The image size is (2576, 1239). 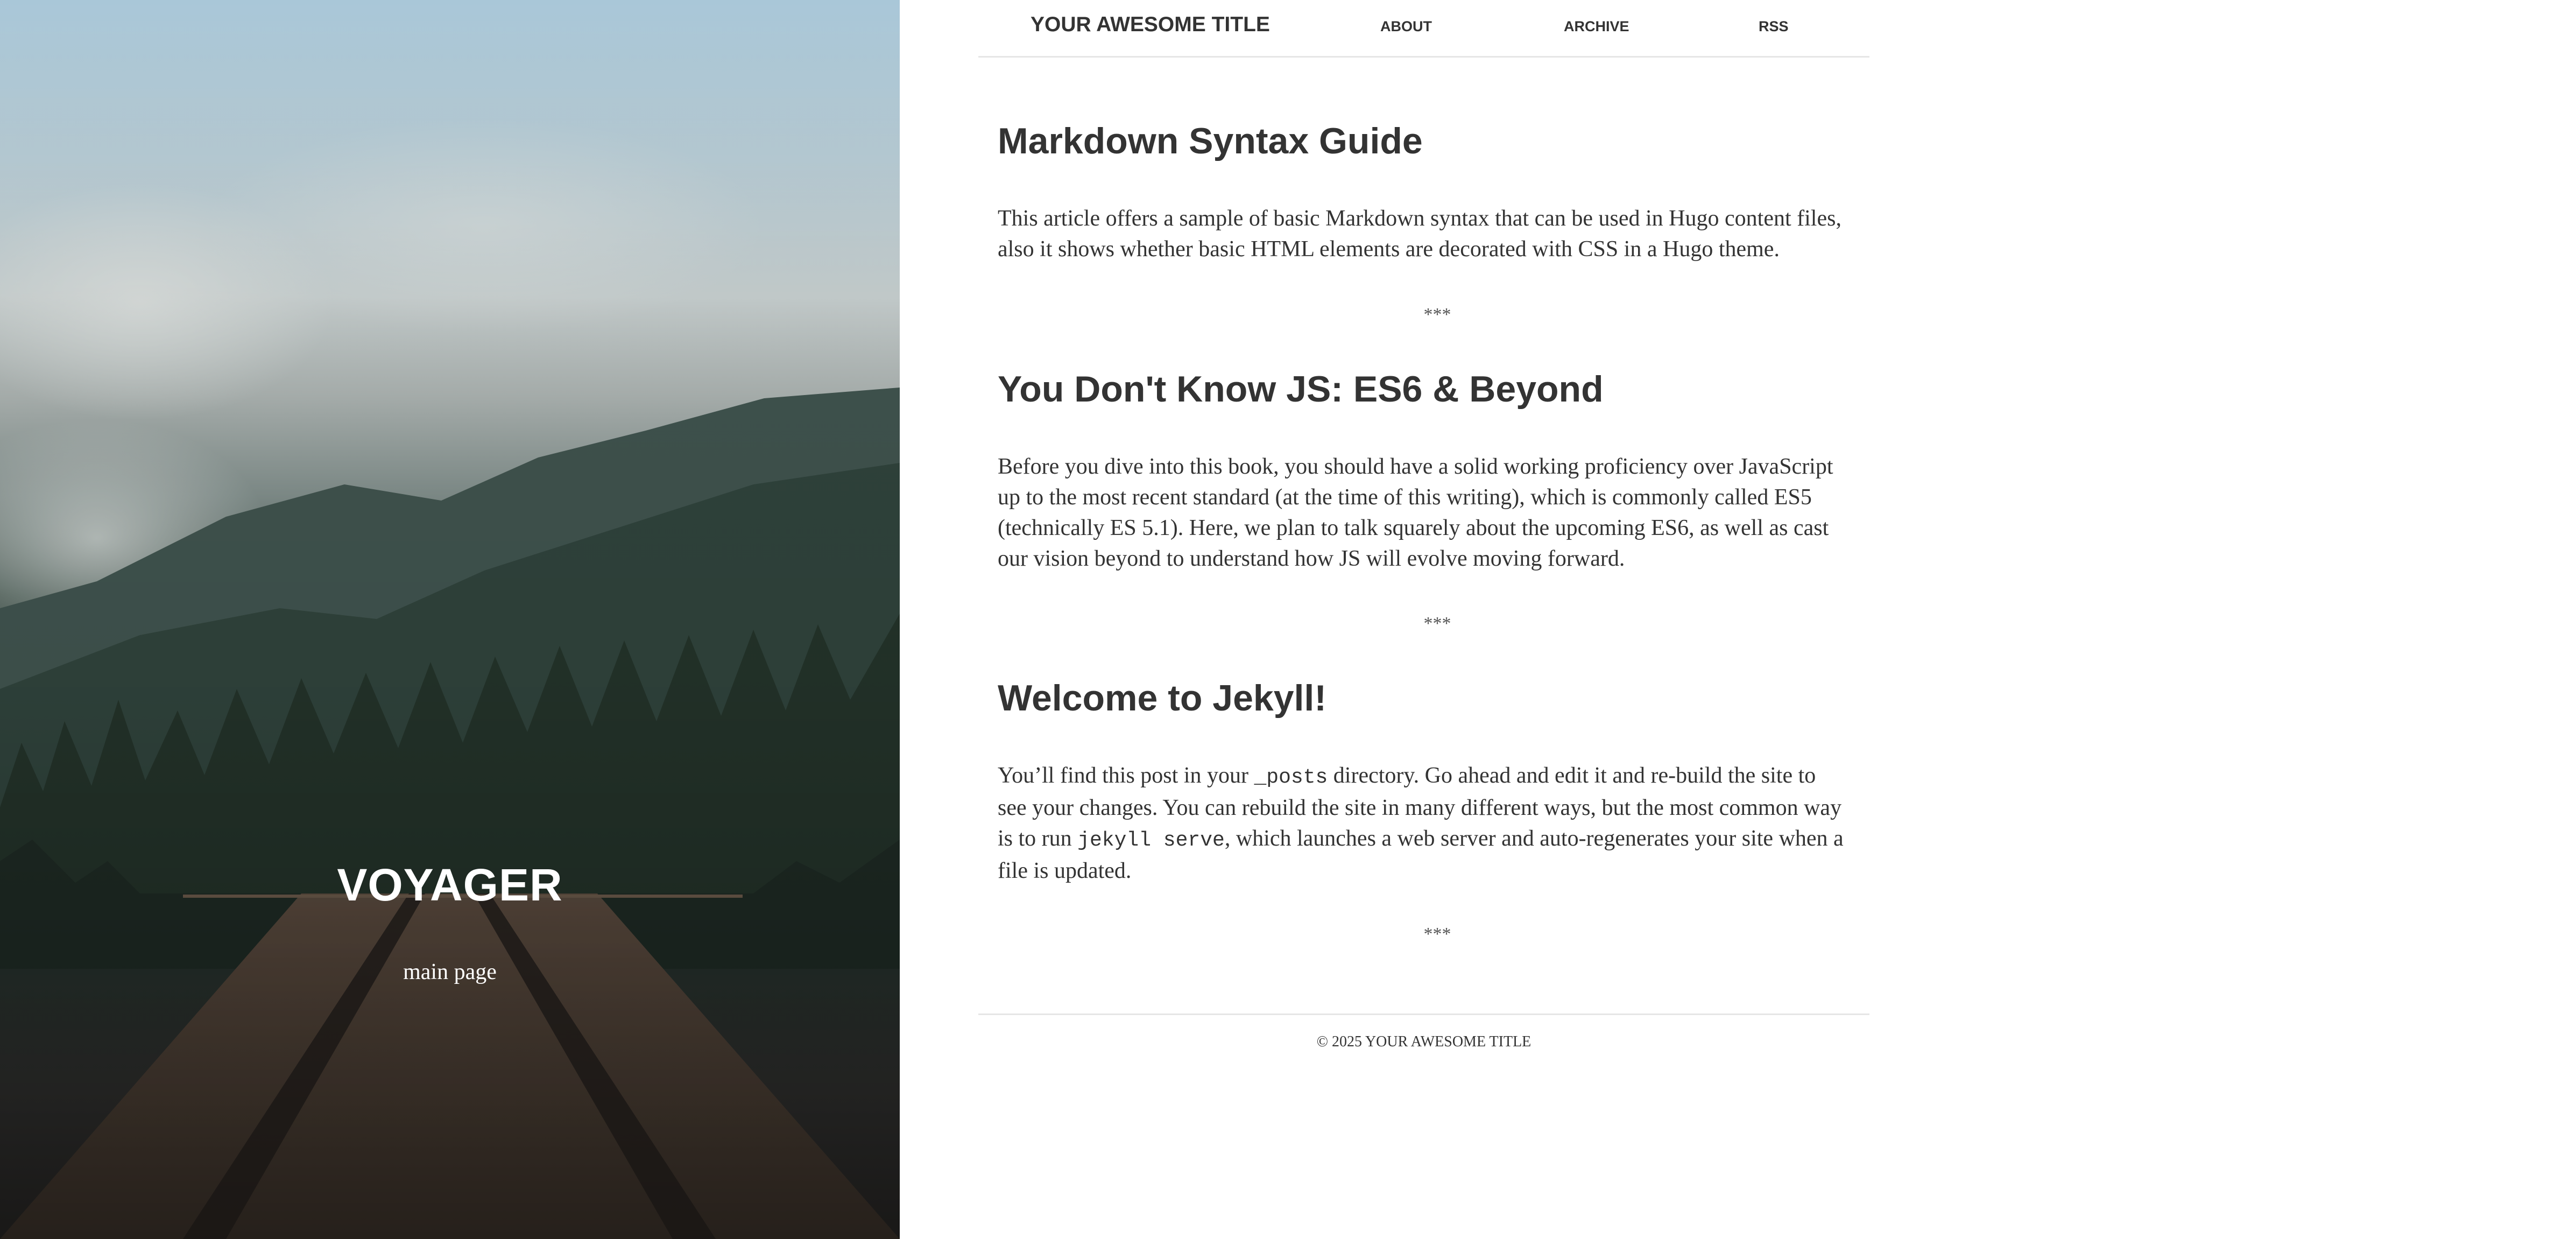 I want to click on site-footer: © 2025 YOUR AWESOME TITLE, so click(x=1423, y=1035).